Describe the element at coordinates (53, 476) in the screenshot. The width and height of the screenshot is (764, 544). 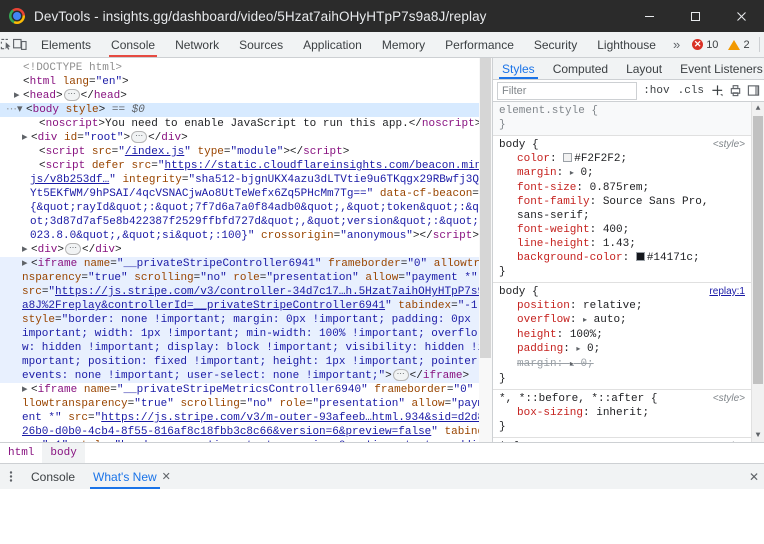
I see `drawer-tab-console: Console` at that location.